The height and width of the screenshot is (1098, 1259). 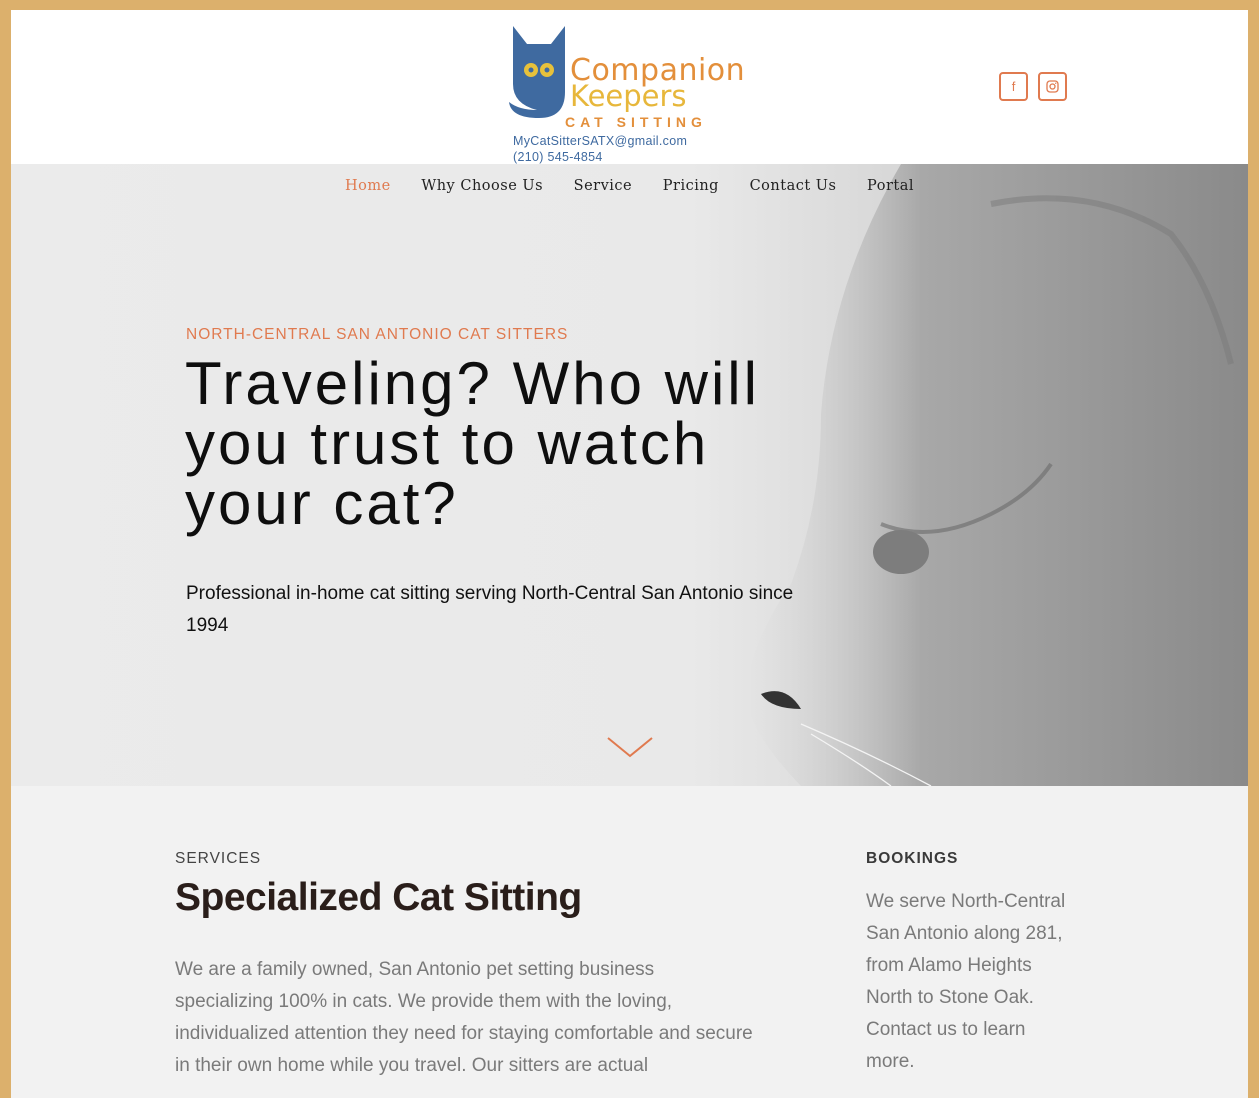 I want to click on facebook-icon: f, so click(x=1013, y=86).